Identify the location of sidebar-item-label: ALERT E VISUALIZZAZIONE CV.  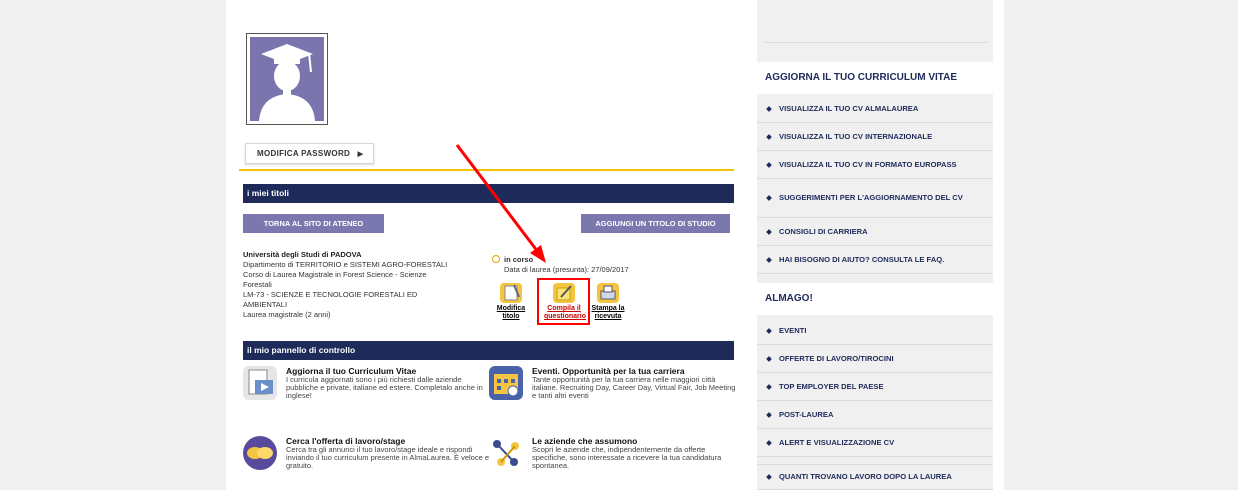
(837, 442).